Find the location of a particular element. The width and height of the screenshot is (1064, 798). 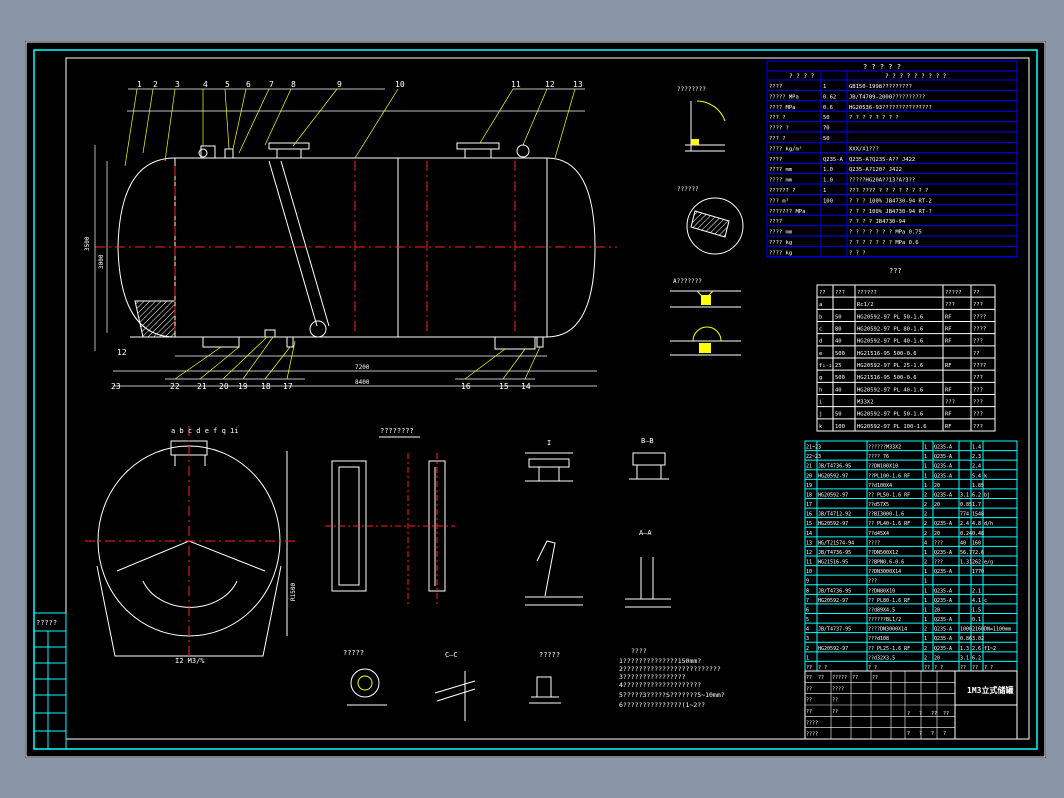

spec-cell-label: ??????? MPa is located at coordinates (787, 212).